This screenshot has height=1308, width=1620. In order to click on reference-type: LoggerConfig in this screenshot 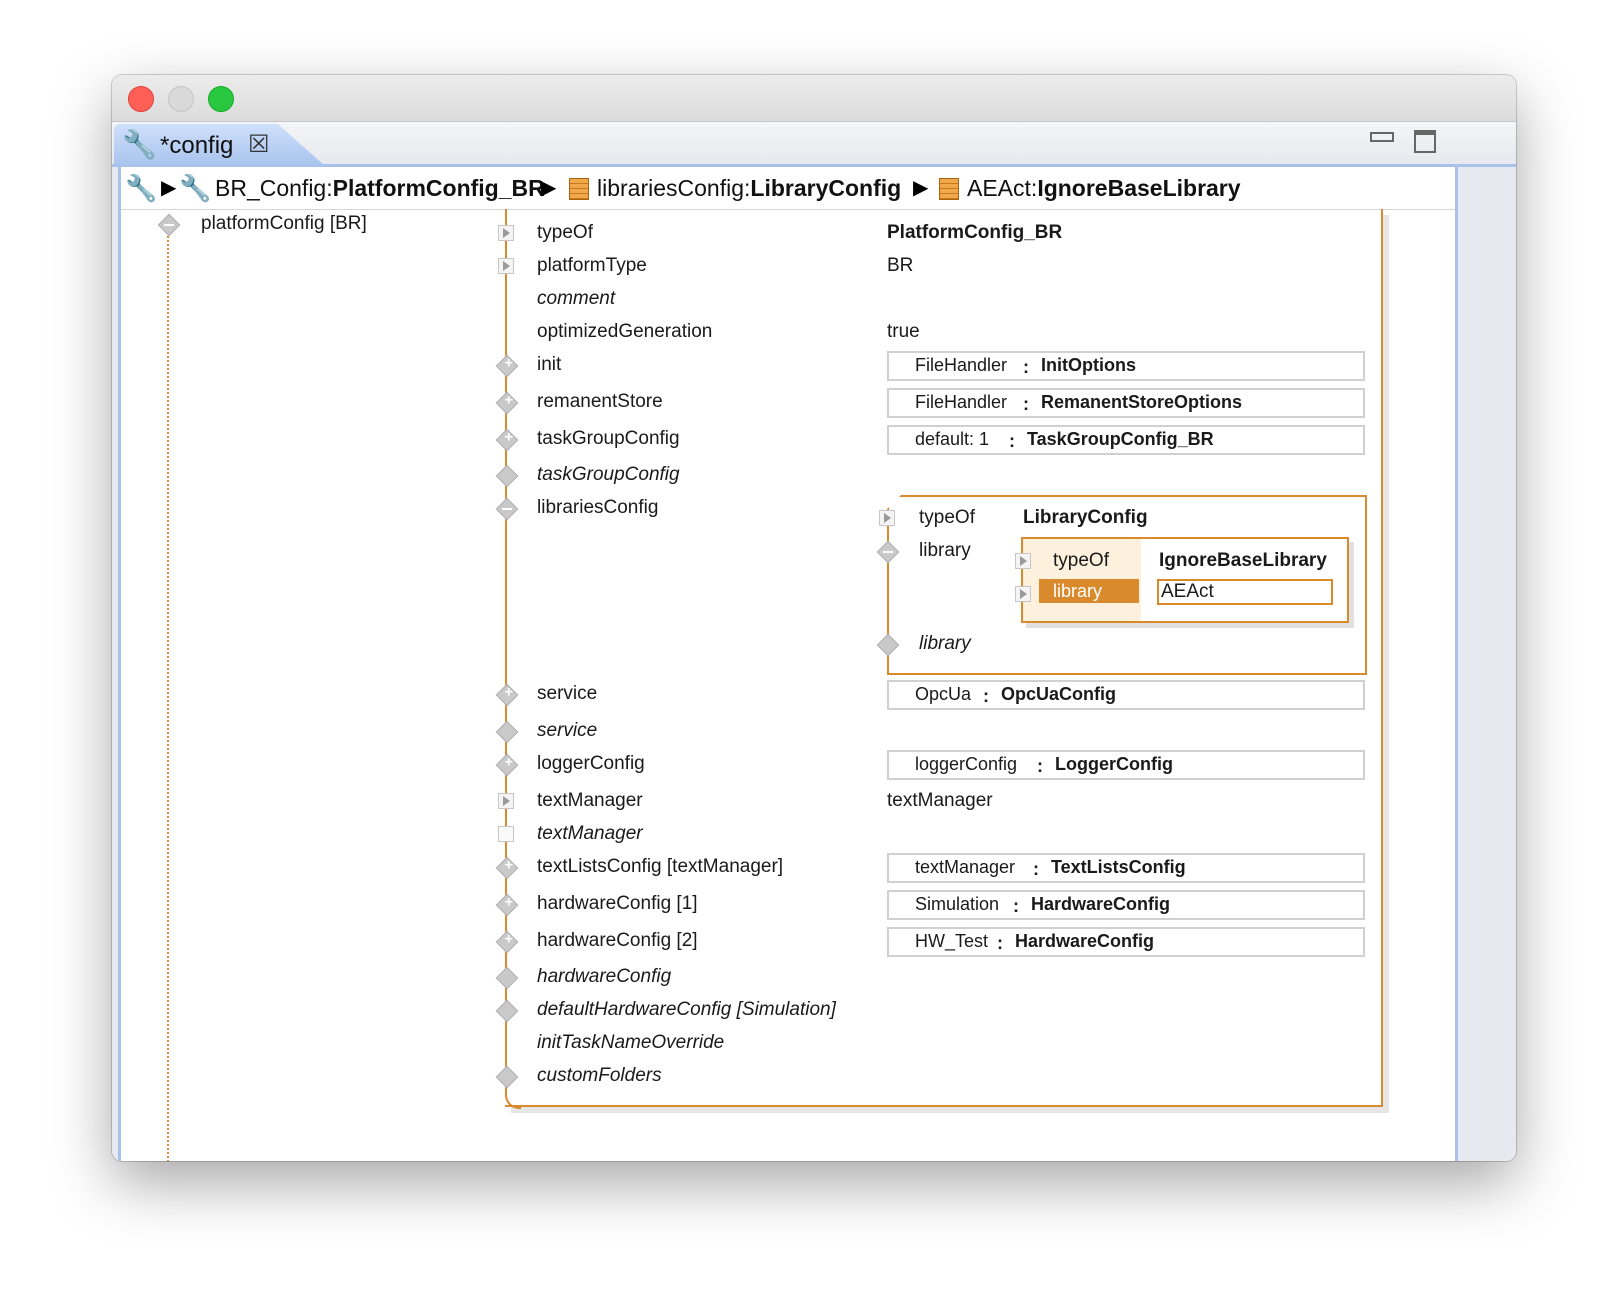, I will do `click(1114, 764)`.